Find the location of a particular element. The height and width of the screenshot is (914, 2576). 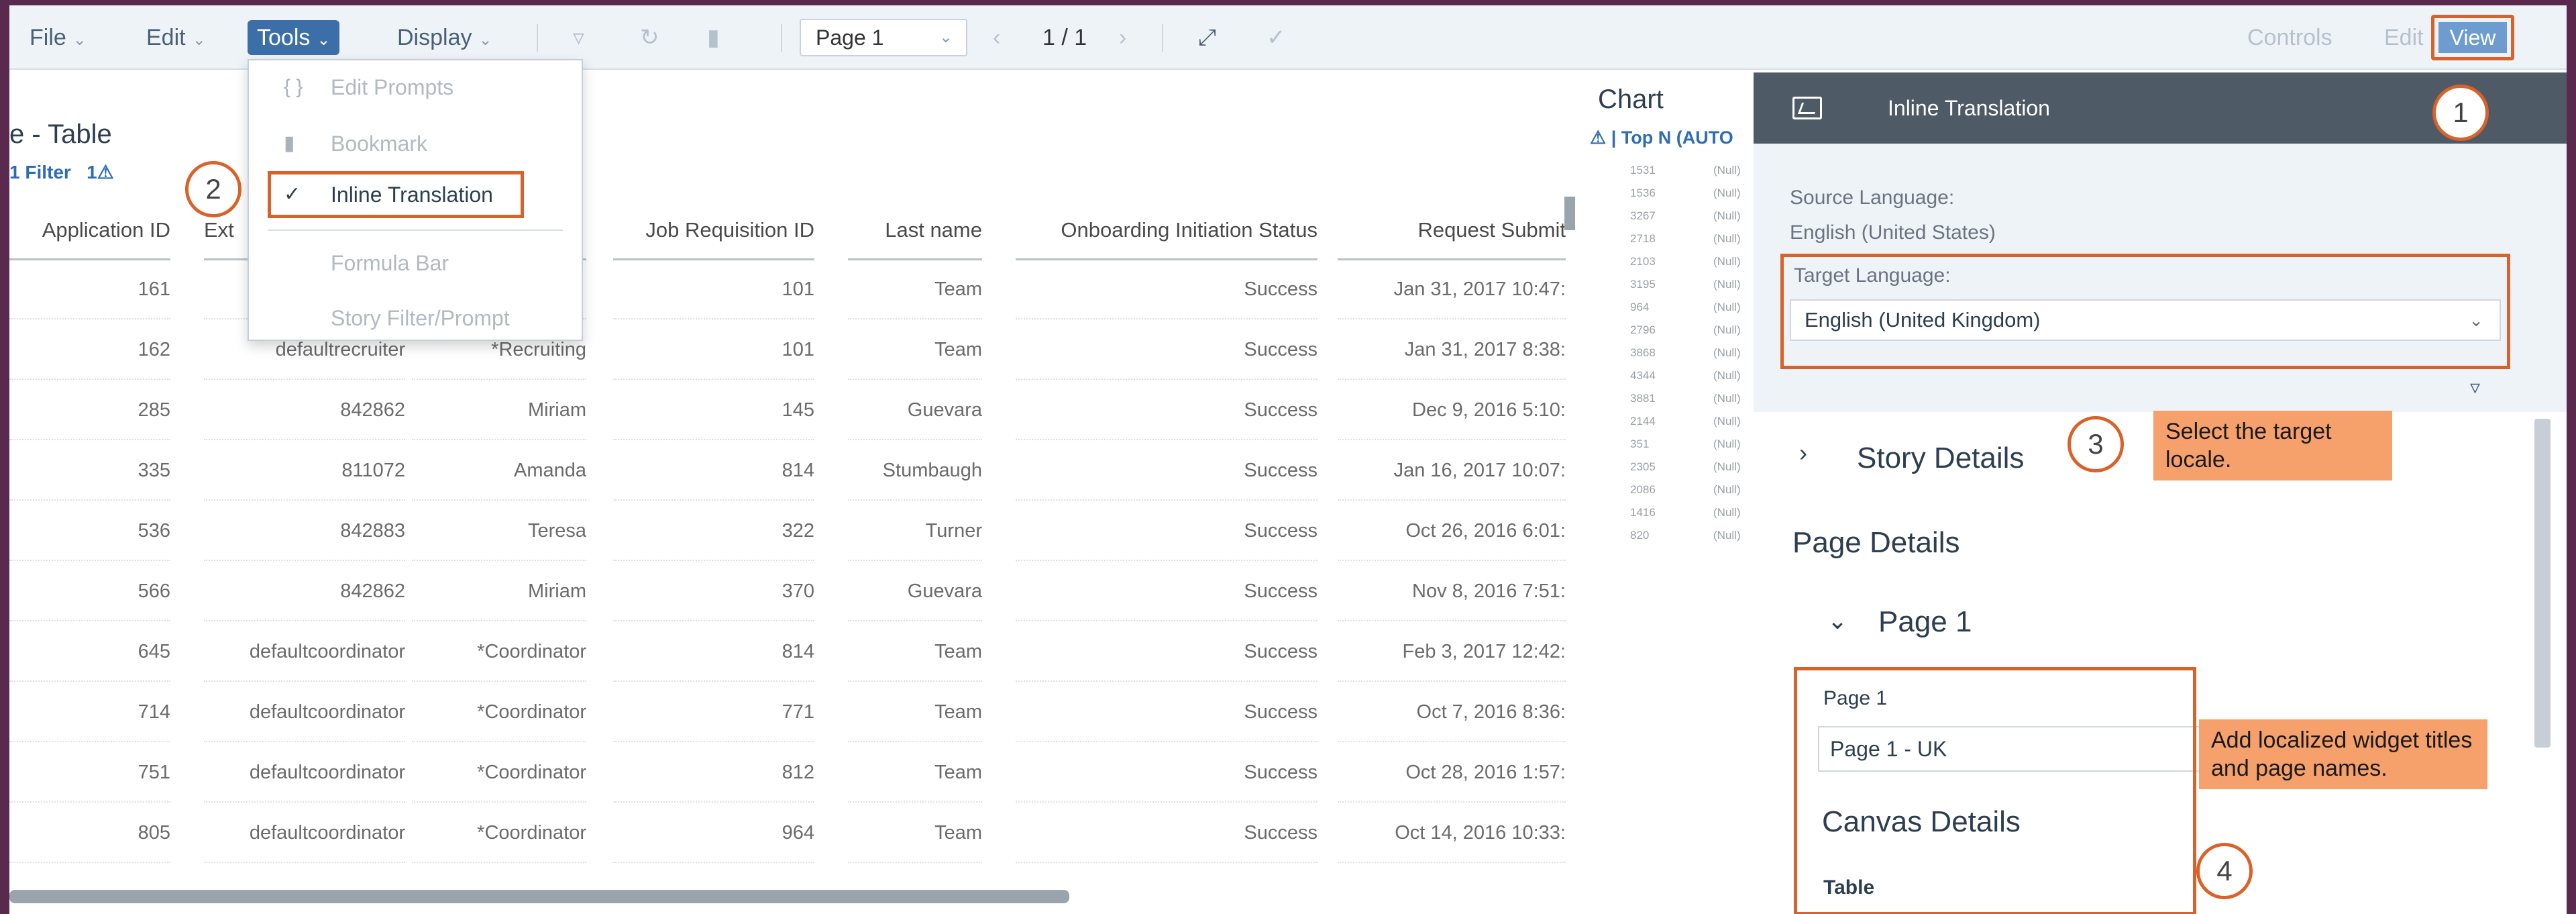

menu-item-formula-bar: Formula Bar is located at coordinates (415, 263).